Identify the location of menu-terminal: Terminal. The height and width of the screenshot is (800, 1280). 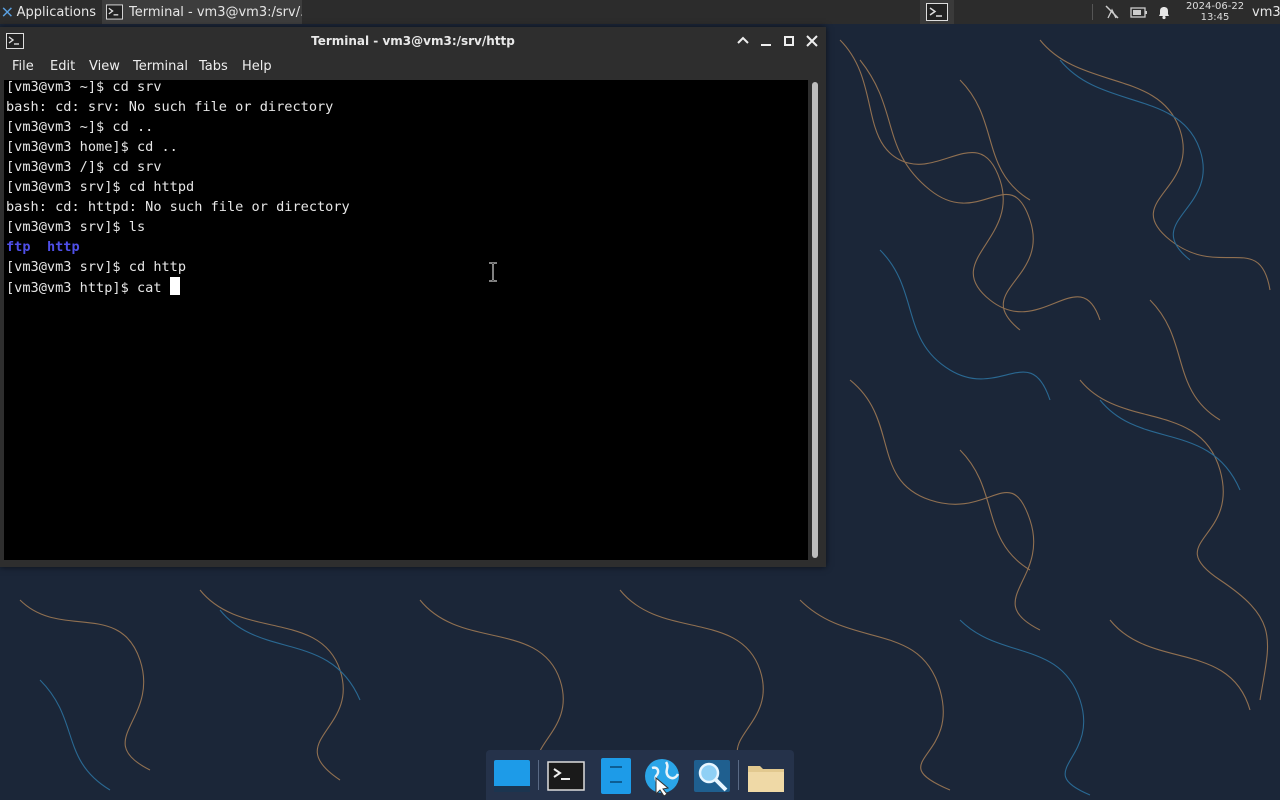
(160, 66).